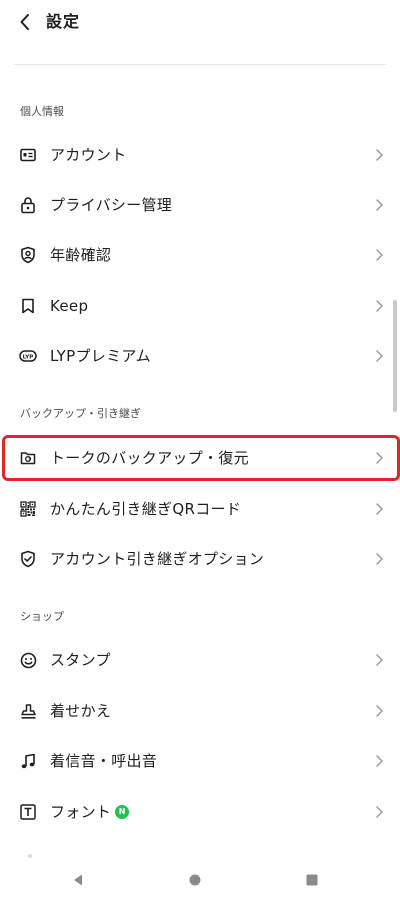 The height and width of the screenshot is (901, 400). What do you see at coordinates (28, 761) in the screenshot?
I see `music-note-icon` at bounding box center [28, 761].